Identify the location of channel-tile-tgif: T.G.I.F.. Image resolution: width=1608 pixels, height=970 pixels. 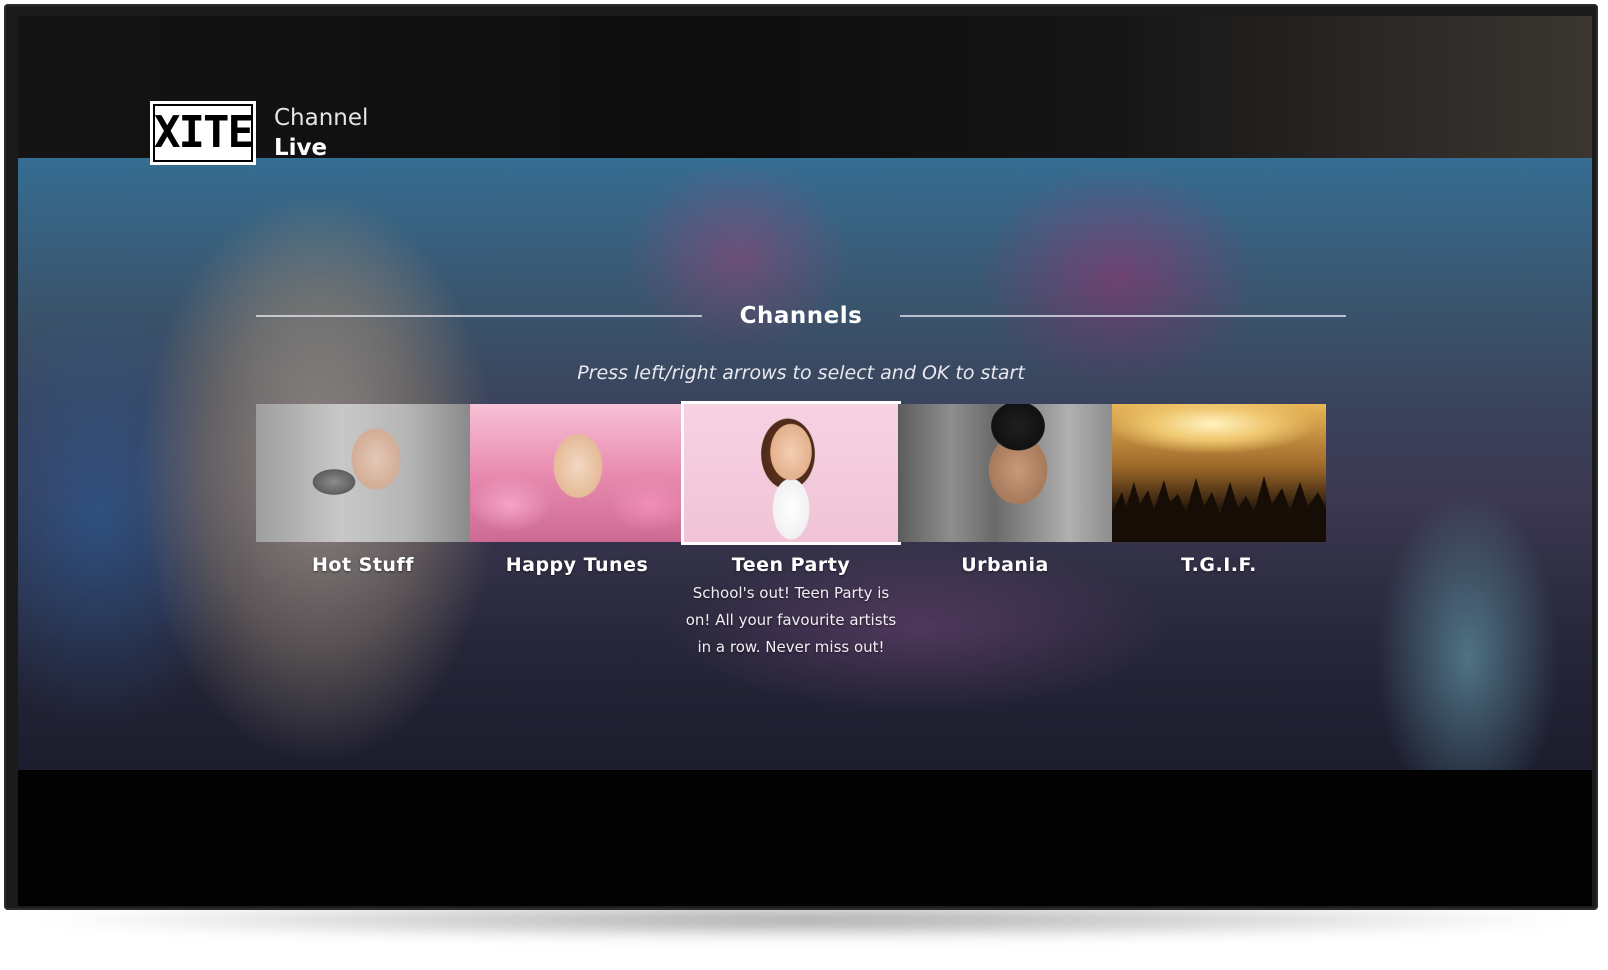
(1219, 554).